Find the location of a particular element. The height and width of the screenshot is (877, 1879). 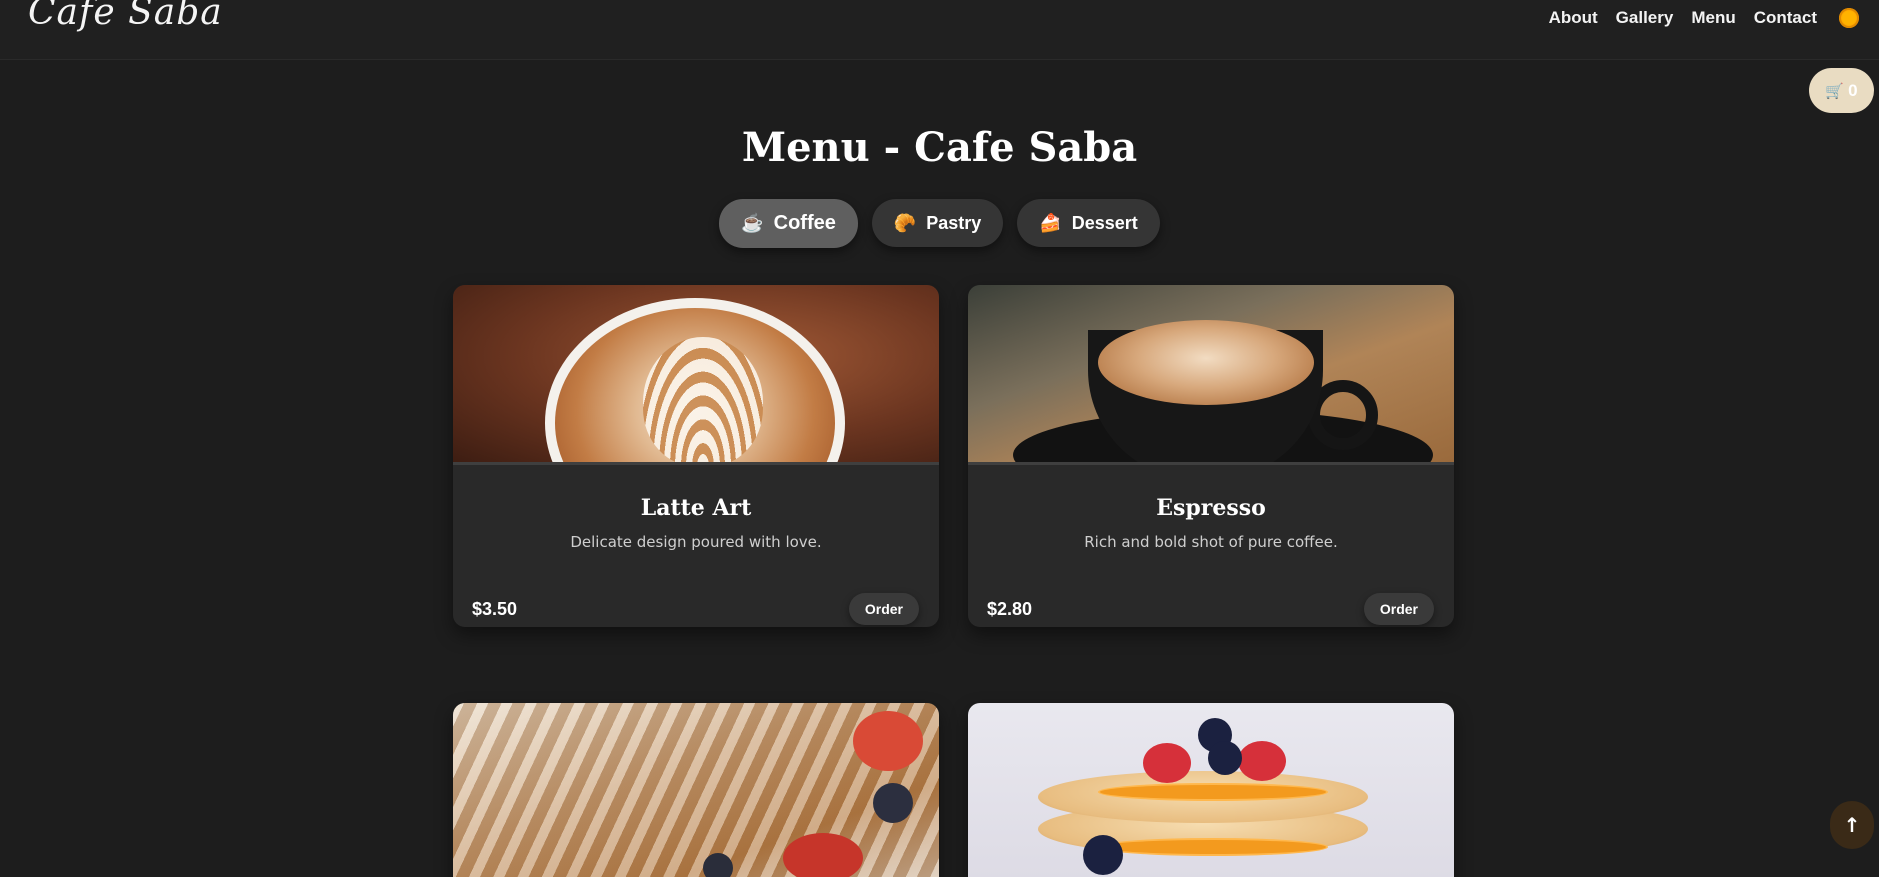

pancakes-image is located at coordinates (1211, 790).